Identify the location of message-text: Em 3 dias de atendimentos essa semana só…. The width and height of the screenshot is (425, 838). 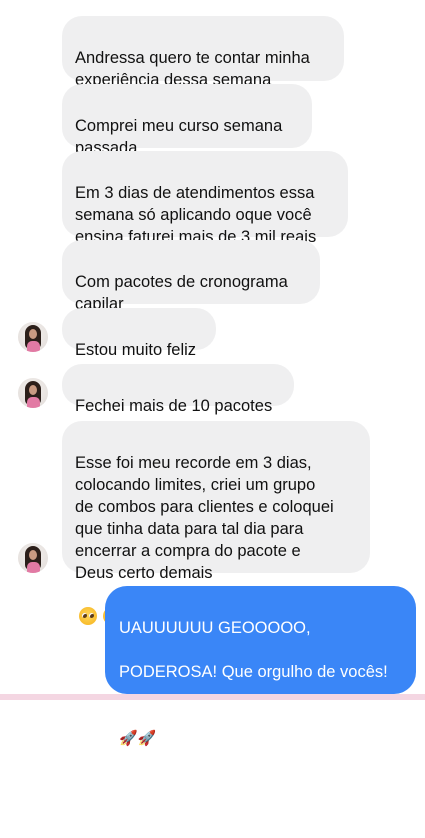
(196, 215).